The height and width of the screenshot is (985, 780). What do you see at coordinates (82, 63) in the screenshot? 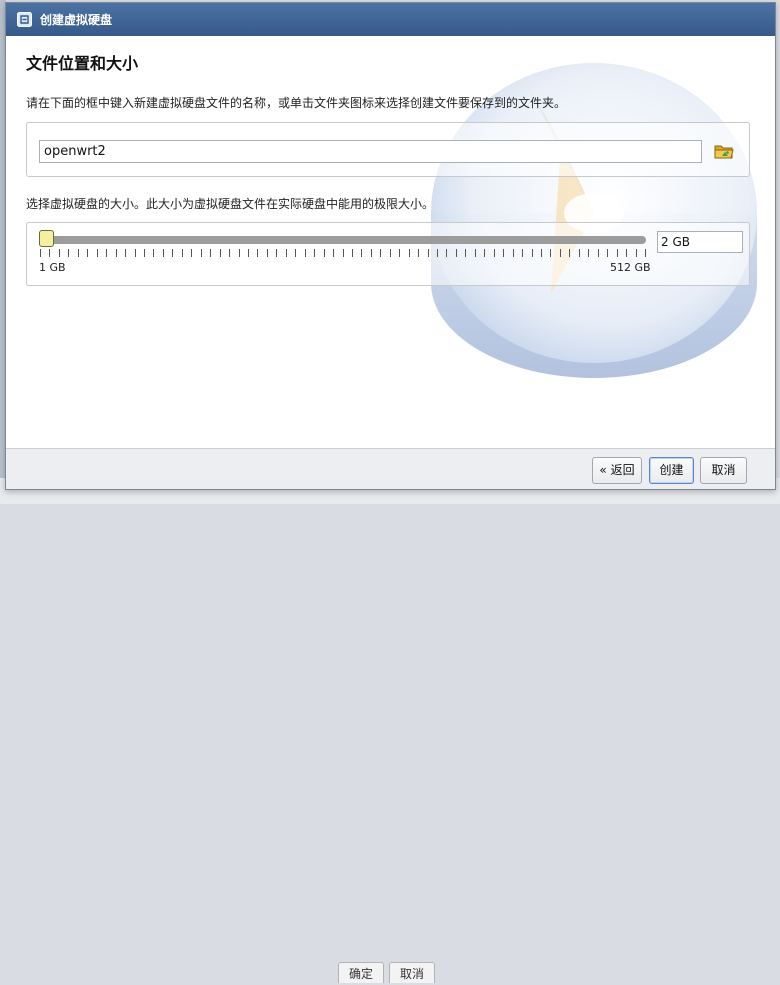
I see `page-heading: 文件位置和大小` at bounding box center [82, 63].